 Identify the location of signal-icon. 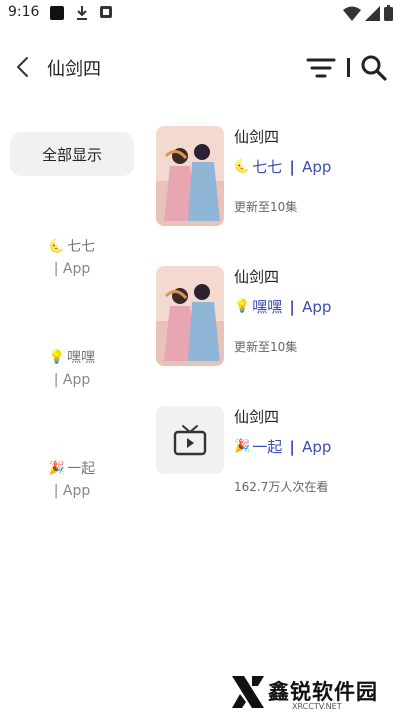
(372, 13).